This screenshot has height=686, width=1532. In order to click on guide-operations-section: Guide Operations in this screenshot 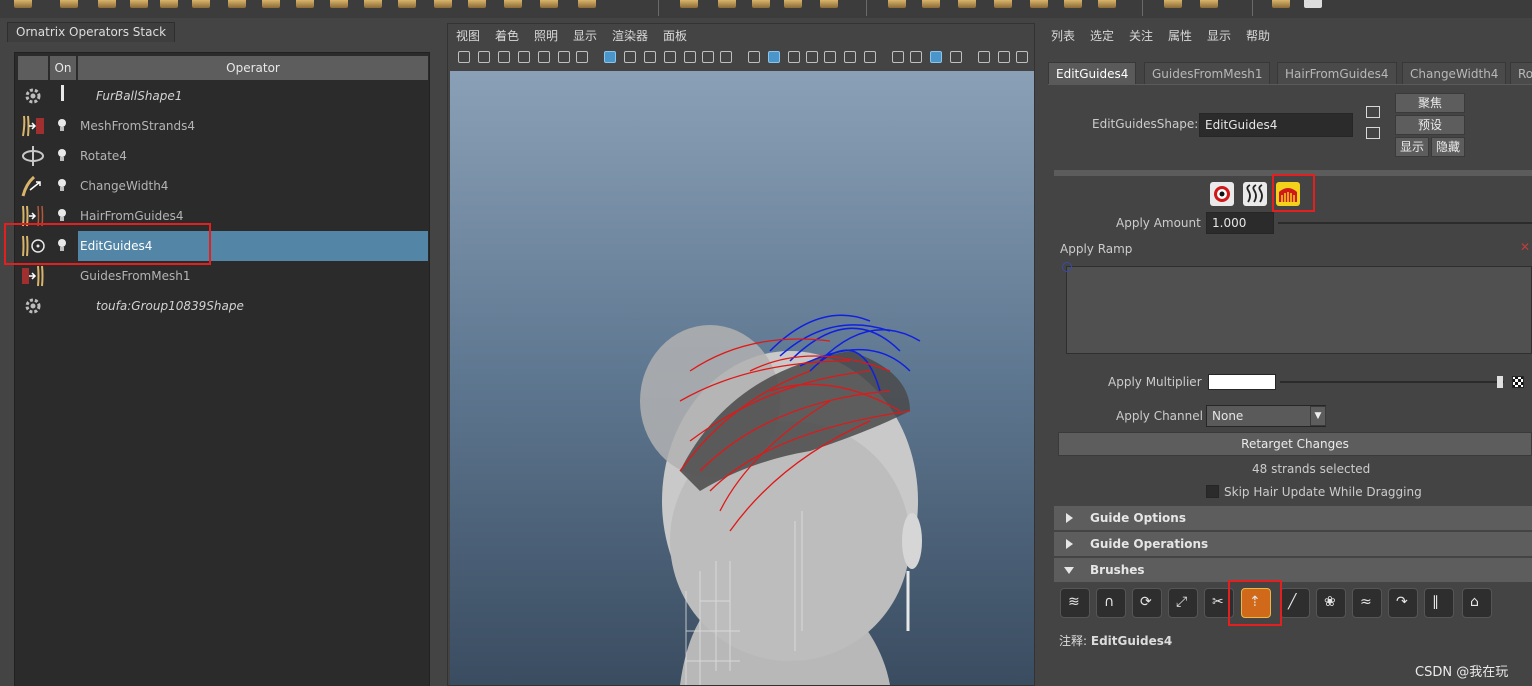, I will do `click(1293, 544)`.